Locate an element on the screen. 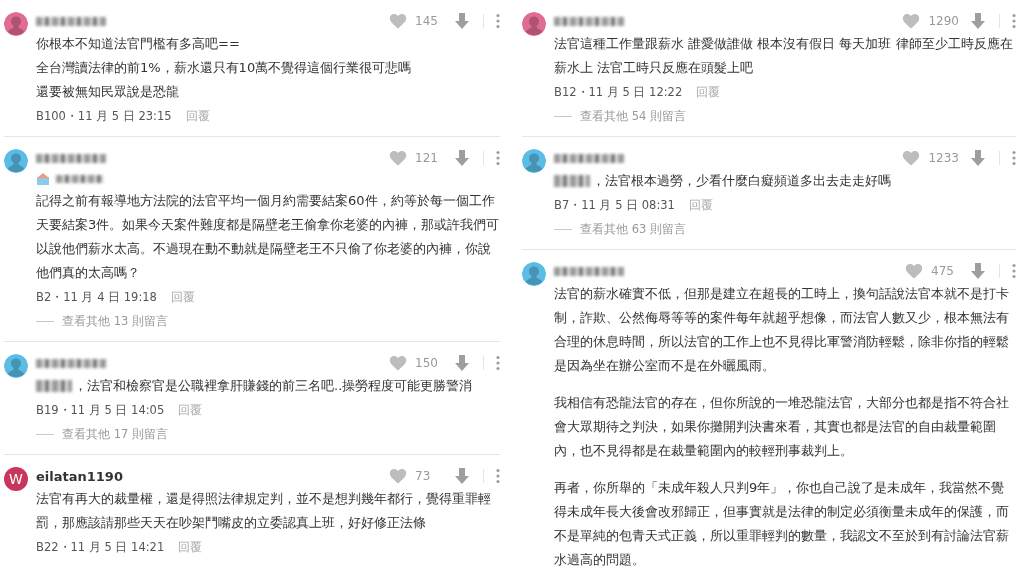  comment-text: 法官有再大的裁量權，還是得照法律規定判，並不是想判幾年都行，覺得重罪輕罰，那應該請那些天天在吵架鬥嘴皮的立委認真上班，好好修正法條 is located at coordinates (264, 511).